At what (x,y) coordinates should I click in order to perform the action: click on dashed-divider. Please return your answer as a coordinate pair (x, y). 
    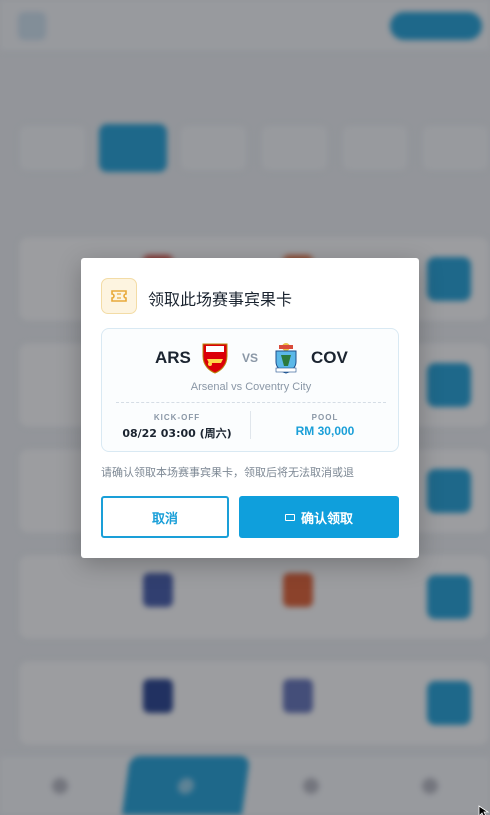
    Looking at the image, I should click on (251, 402).